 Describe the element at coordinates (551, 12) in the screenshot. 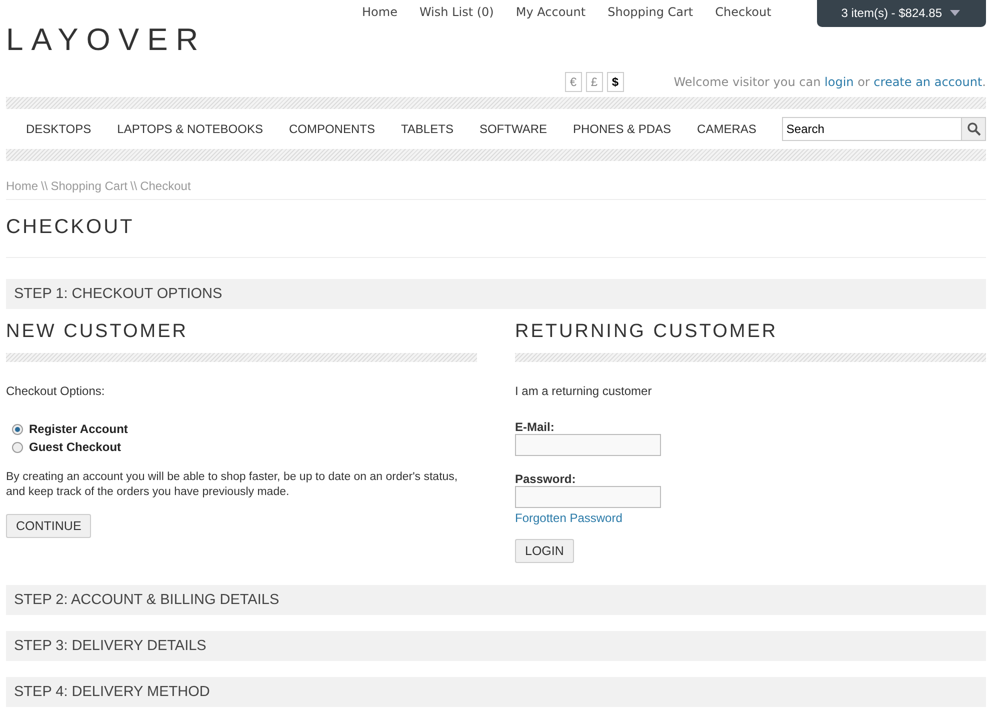

I see `top-nav-link: My Account` at that location.